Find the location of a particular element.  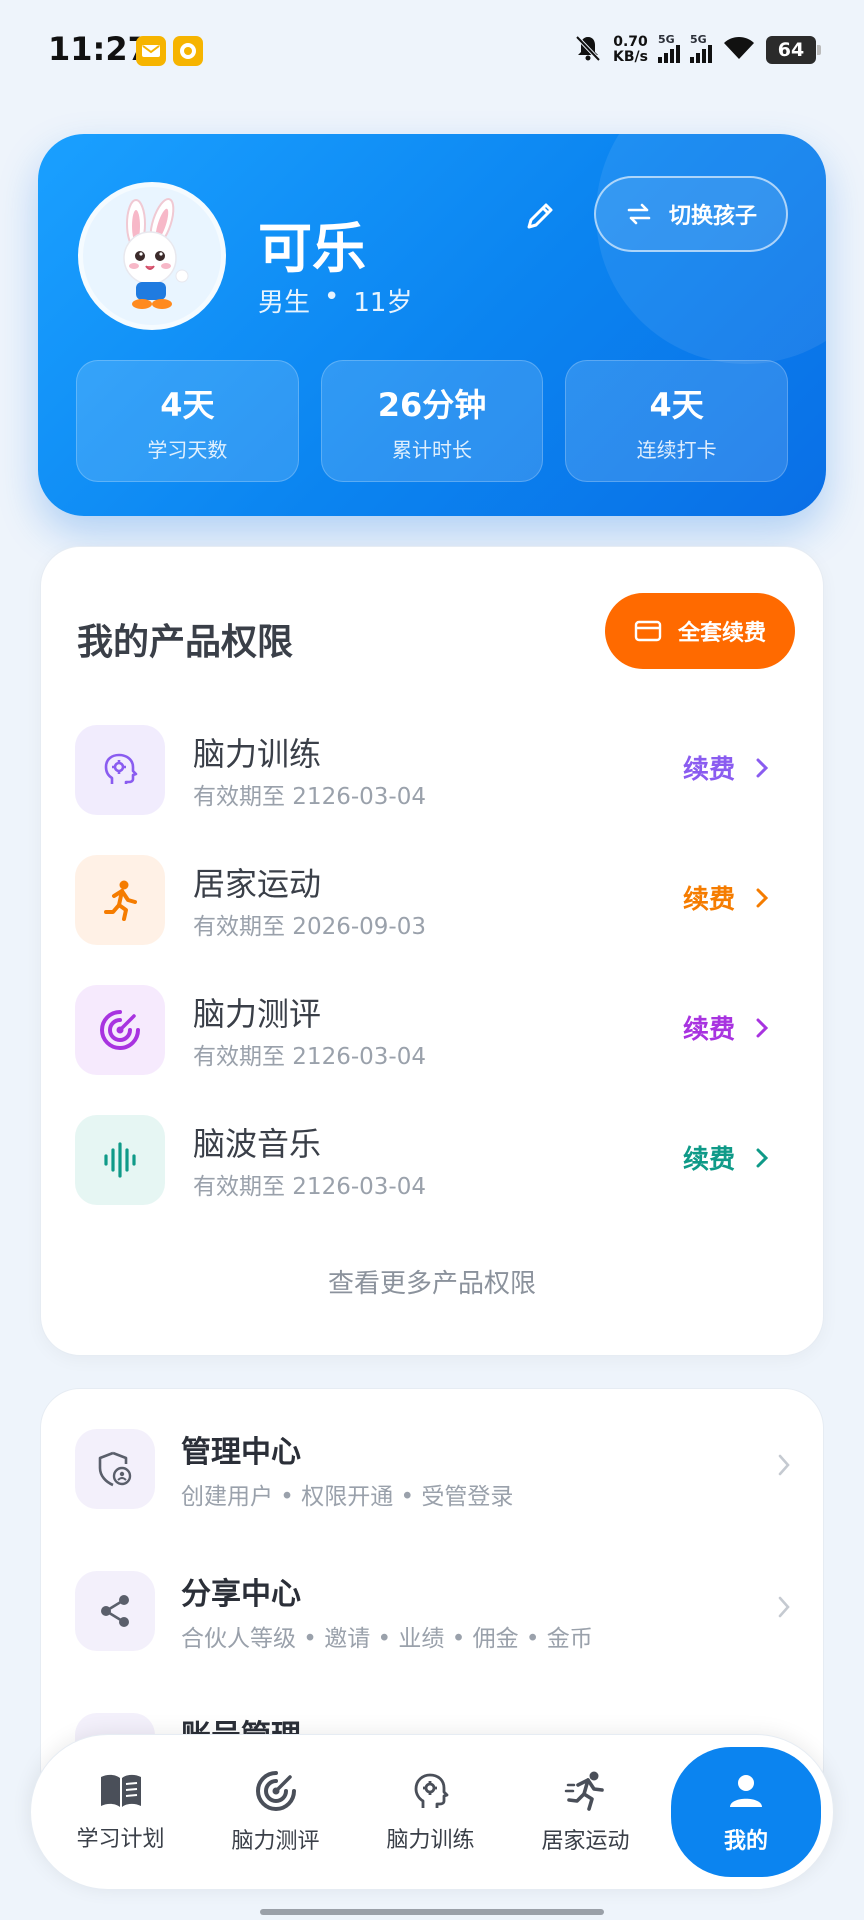

mail-notification-icon is located at coordinates (151, 51).